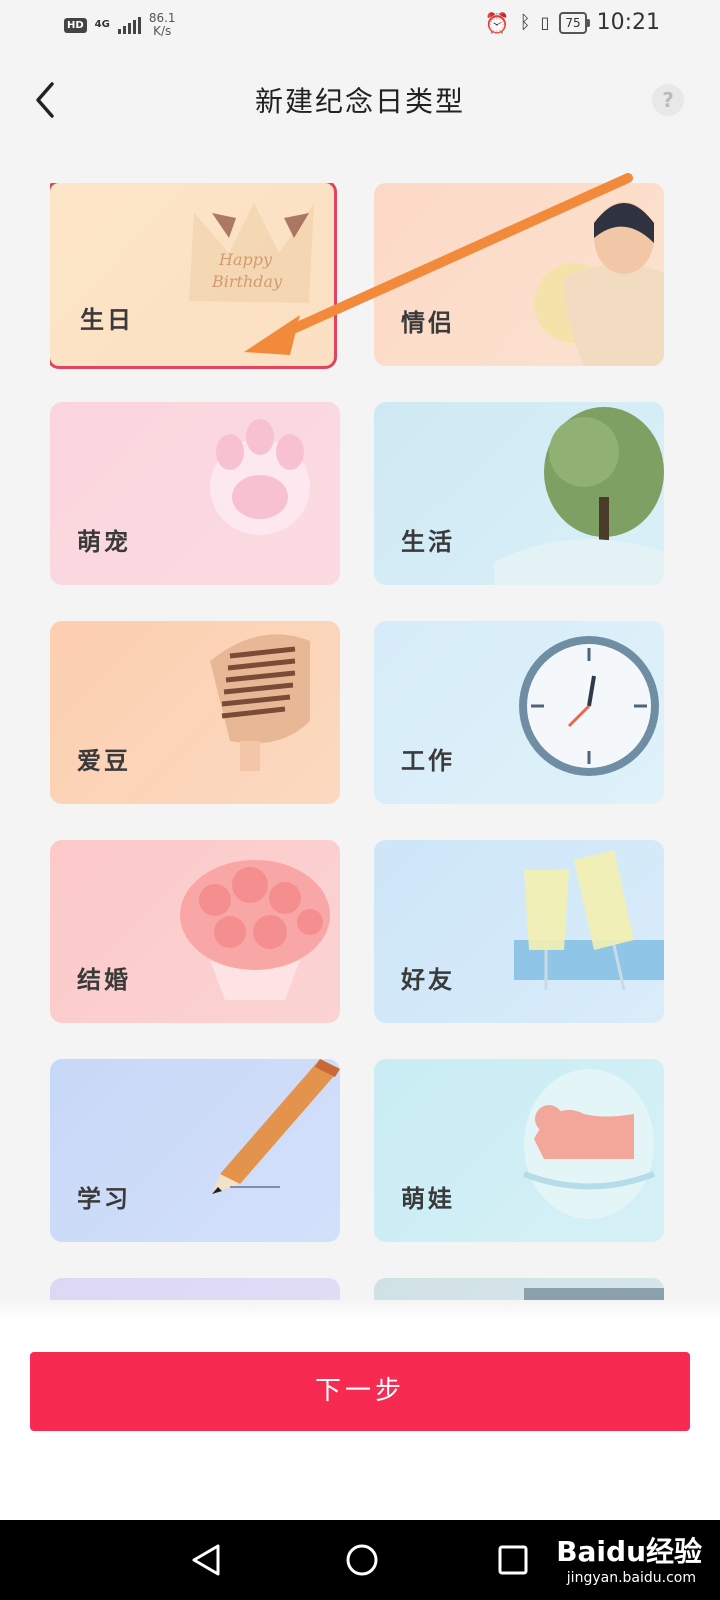 The image size is (720, 1600). What do you see at coordinates (589, 706) in the screenshot?
I see `clock-art` at bounding box center [589, 706].